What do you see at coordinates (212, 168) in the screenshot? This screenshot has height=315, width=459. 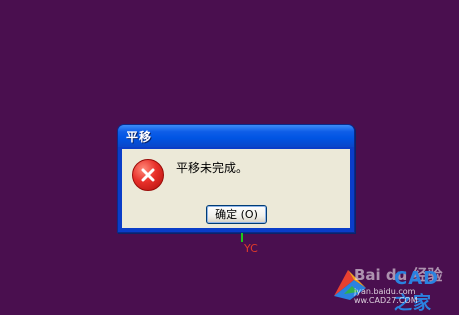 I see `dialog-message: 平移未完成。` at bounding box center [212, 168].